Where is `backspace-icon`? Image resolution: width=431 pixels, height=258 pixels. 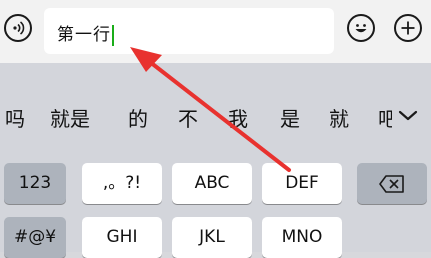 backspace-icon is located at coordinates (391, 184).